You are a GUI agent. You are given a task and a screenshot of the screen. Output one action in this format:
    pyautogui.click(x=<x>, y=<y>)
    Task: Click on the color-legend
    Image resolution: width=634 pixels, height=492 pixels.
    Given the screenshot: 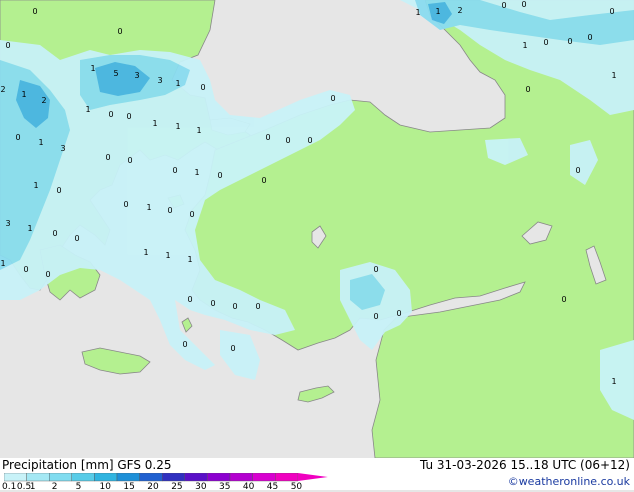 What is the action you would take?
    pyautogui.click(x=166, y=477)
    